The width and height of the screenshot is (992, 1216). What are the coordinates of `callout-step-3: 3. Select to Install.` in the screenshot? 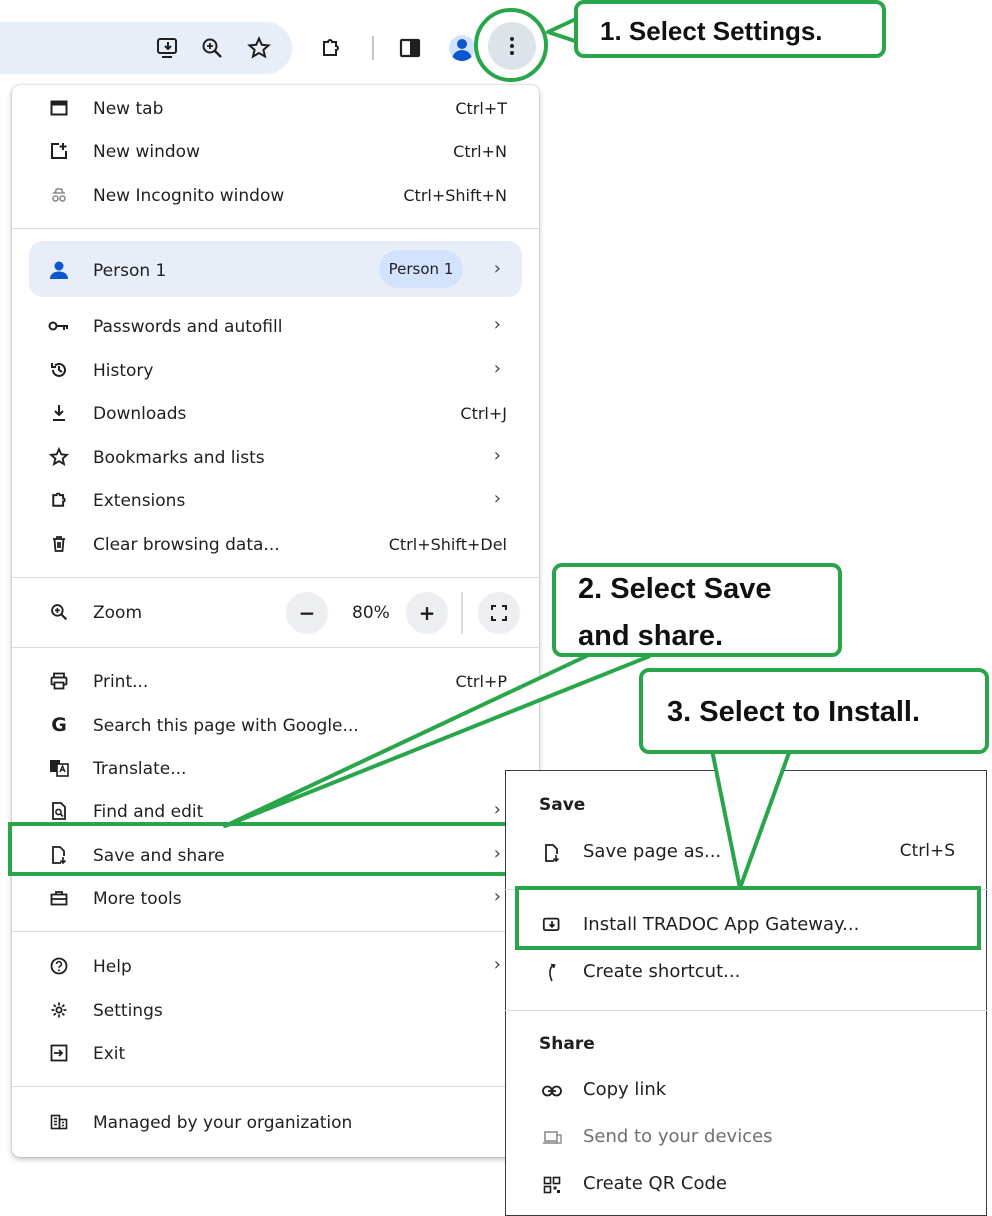 It's located at (814, 711).